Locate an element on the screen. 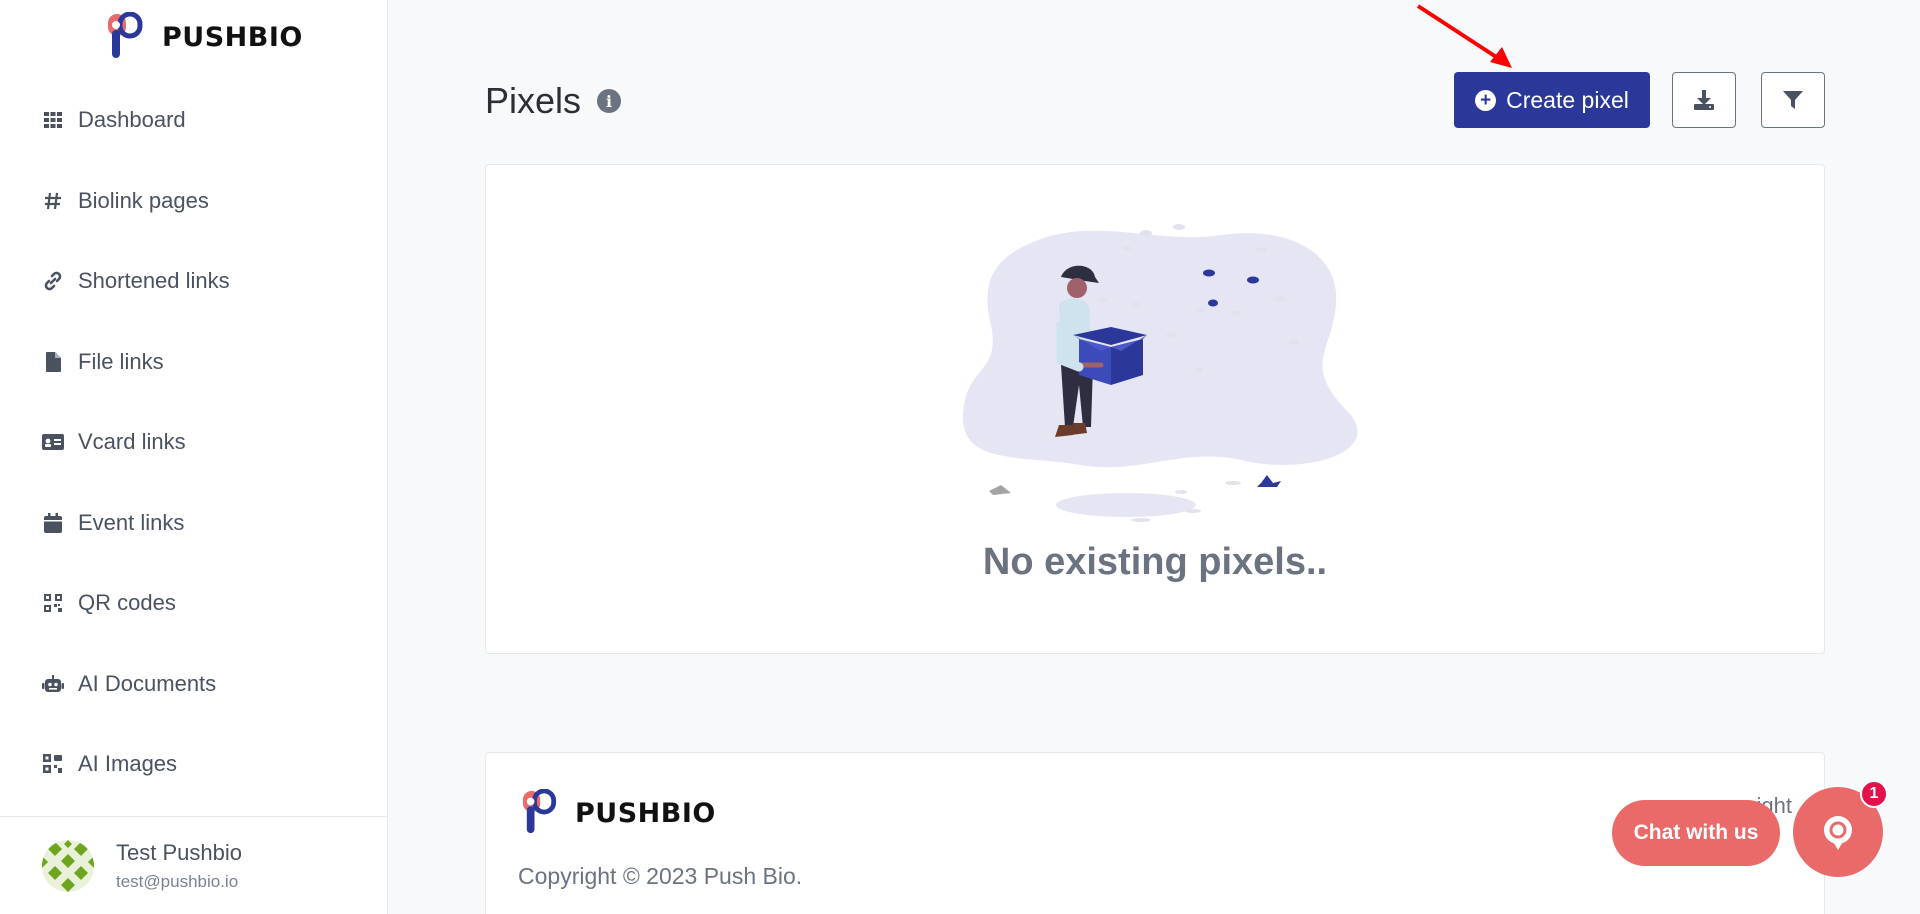  page-header: Pixels i is located at coordinates (553, 101).